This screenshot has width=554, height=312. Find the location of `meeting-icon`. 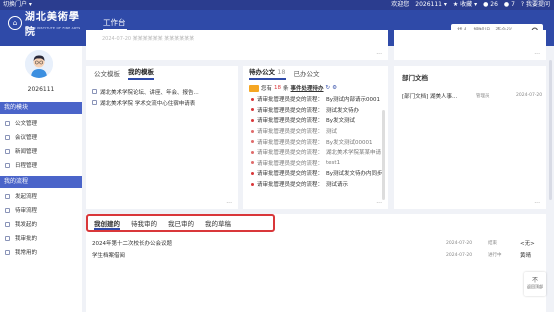

meeting-icon is located at coordinates (7, 137).